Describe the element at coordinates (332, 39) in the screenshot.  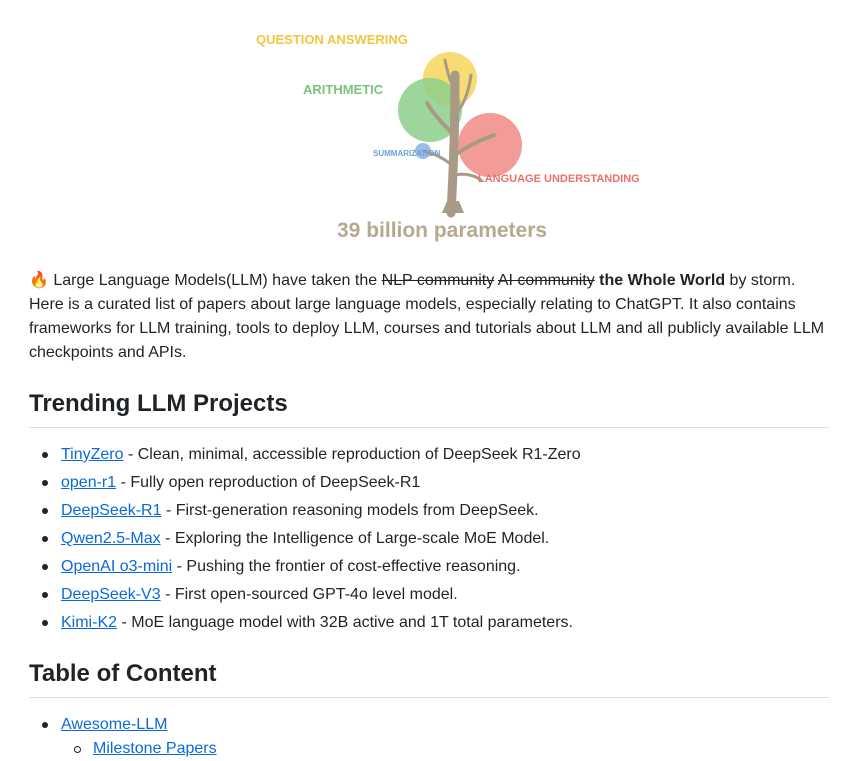
I see `label-question-answering: QUESTION ANSWERING` at that location.